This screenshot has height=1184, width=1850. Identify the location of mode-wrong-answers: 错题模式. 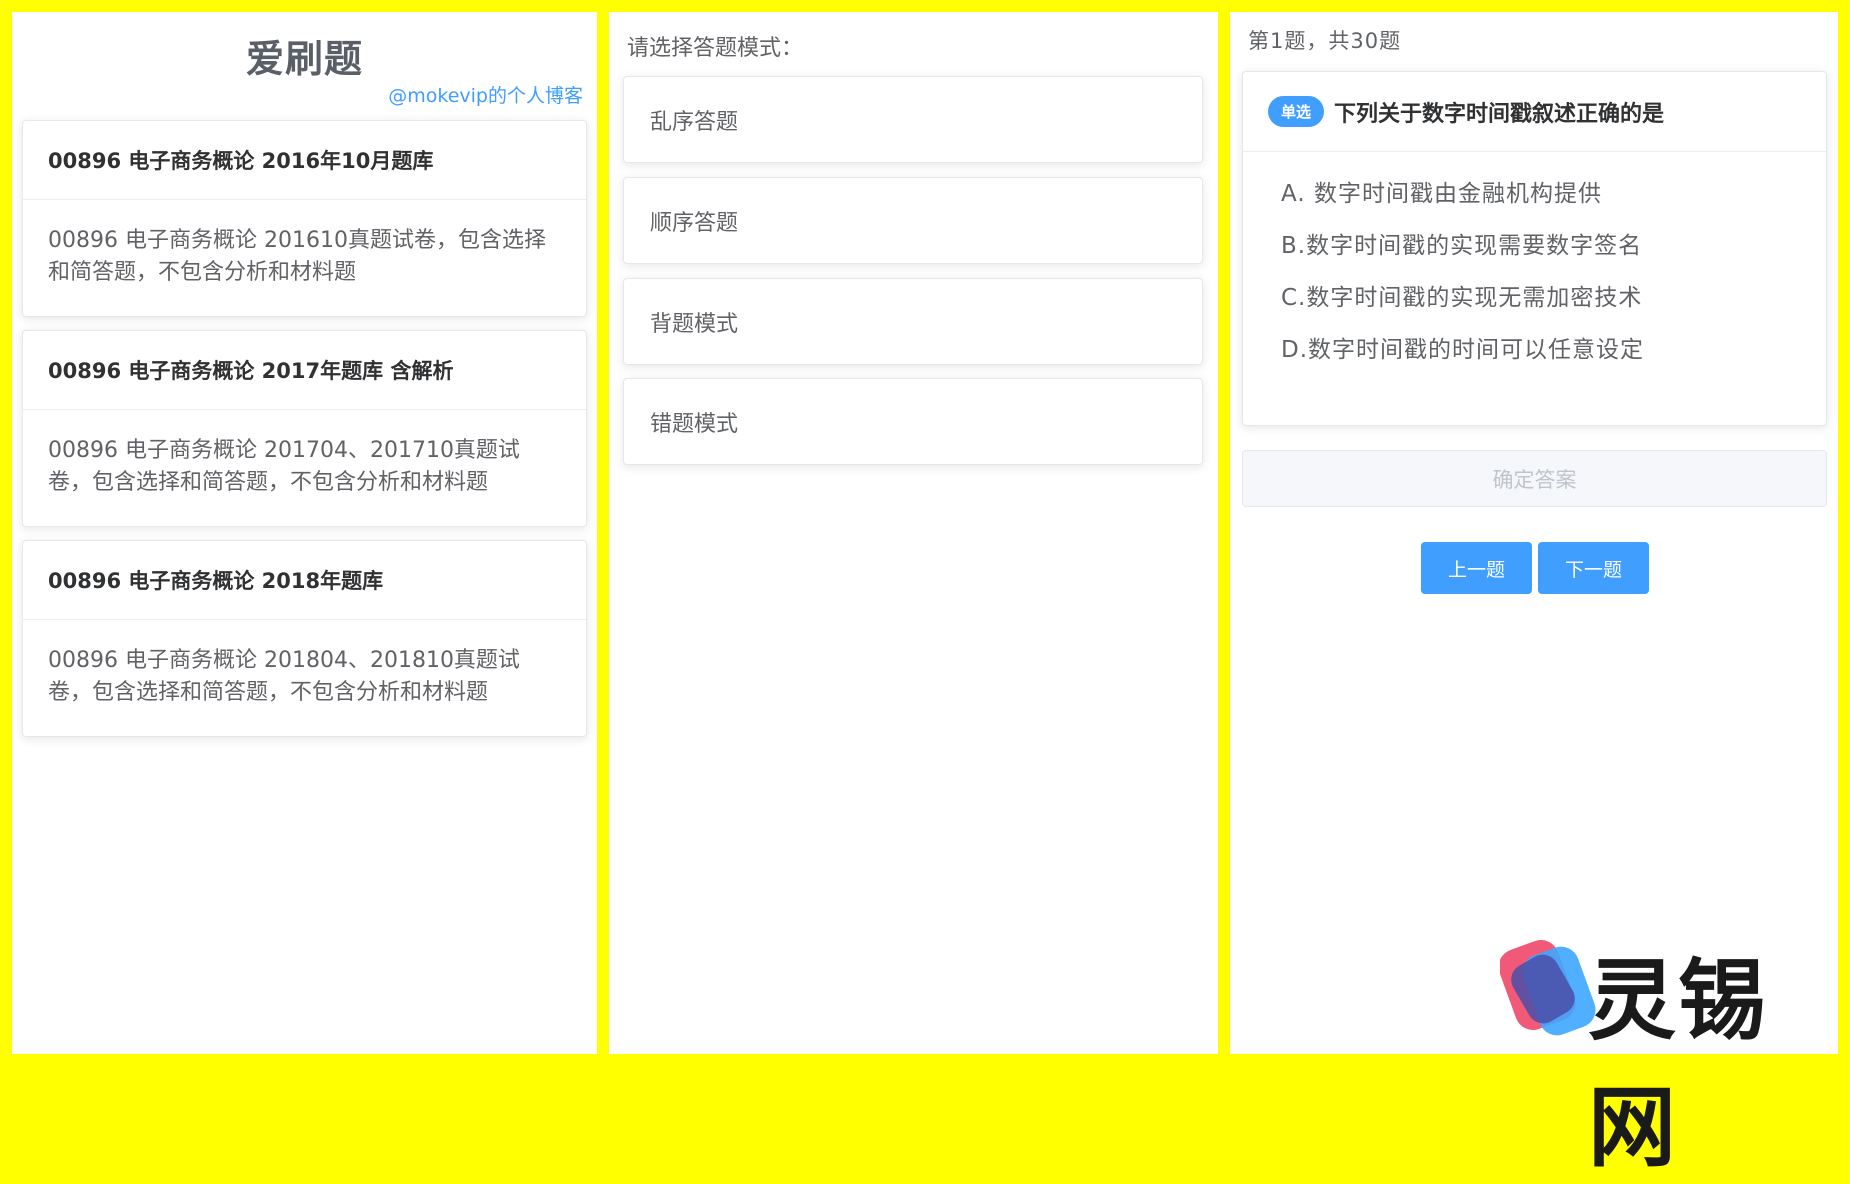
(913, 421).